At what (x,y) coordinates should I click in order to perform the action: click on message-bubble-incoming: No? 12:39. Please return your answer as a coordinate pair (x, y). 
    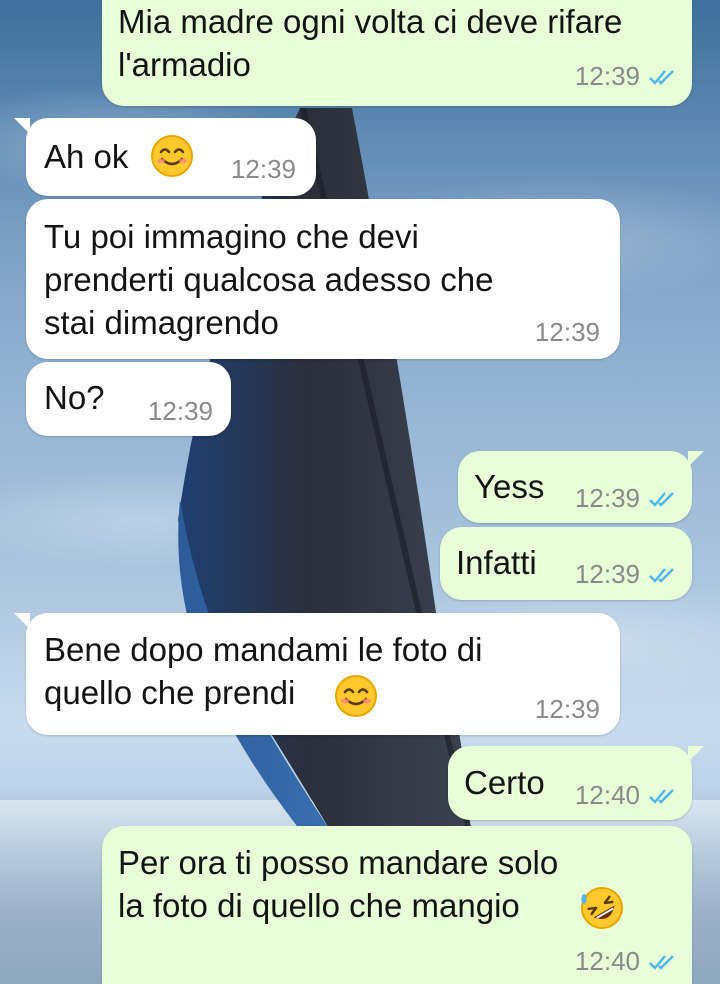
    Looking at the image, I should click on (128, 399).